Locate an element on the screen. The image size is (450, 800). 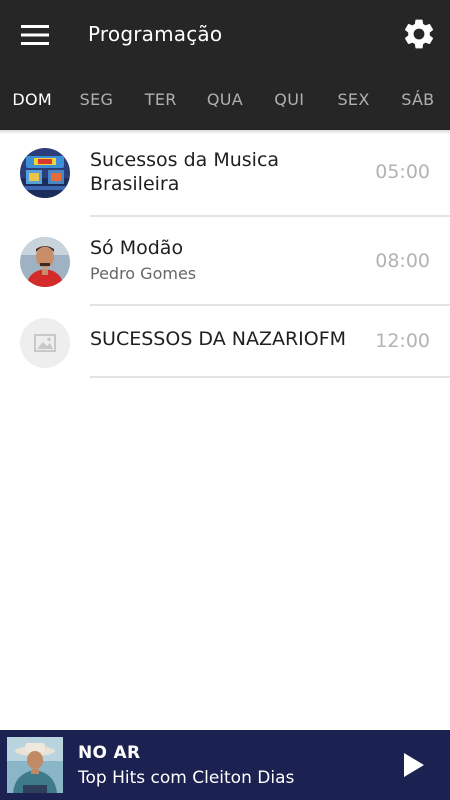
list-item: Só Modão Pedro Gomes 08:00 is located at coordinates (225, 261).